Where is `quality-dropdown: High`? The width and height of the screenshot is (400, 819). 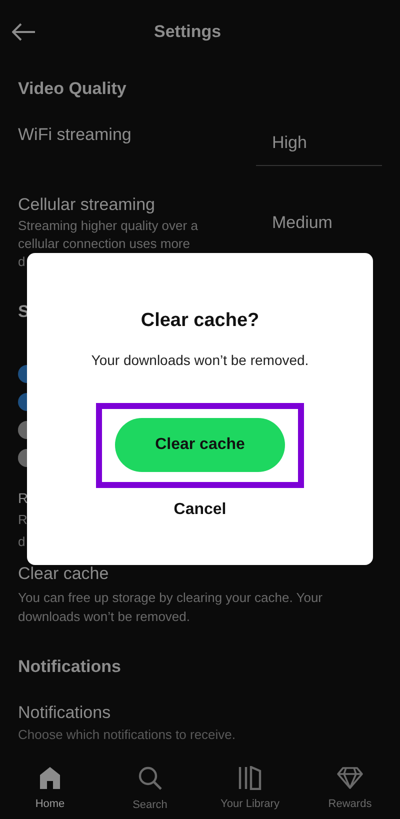
quality-dropdown: High is located at coordinates (319, 148).